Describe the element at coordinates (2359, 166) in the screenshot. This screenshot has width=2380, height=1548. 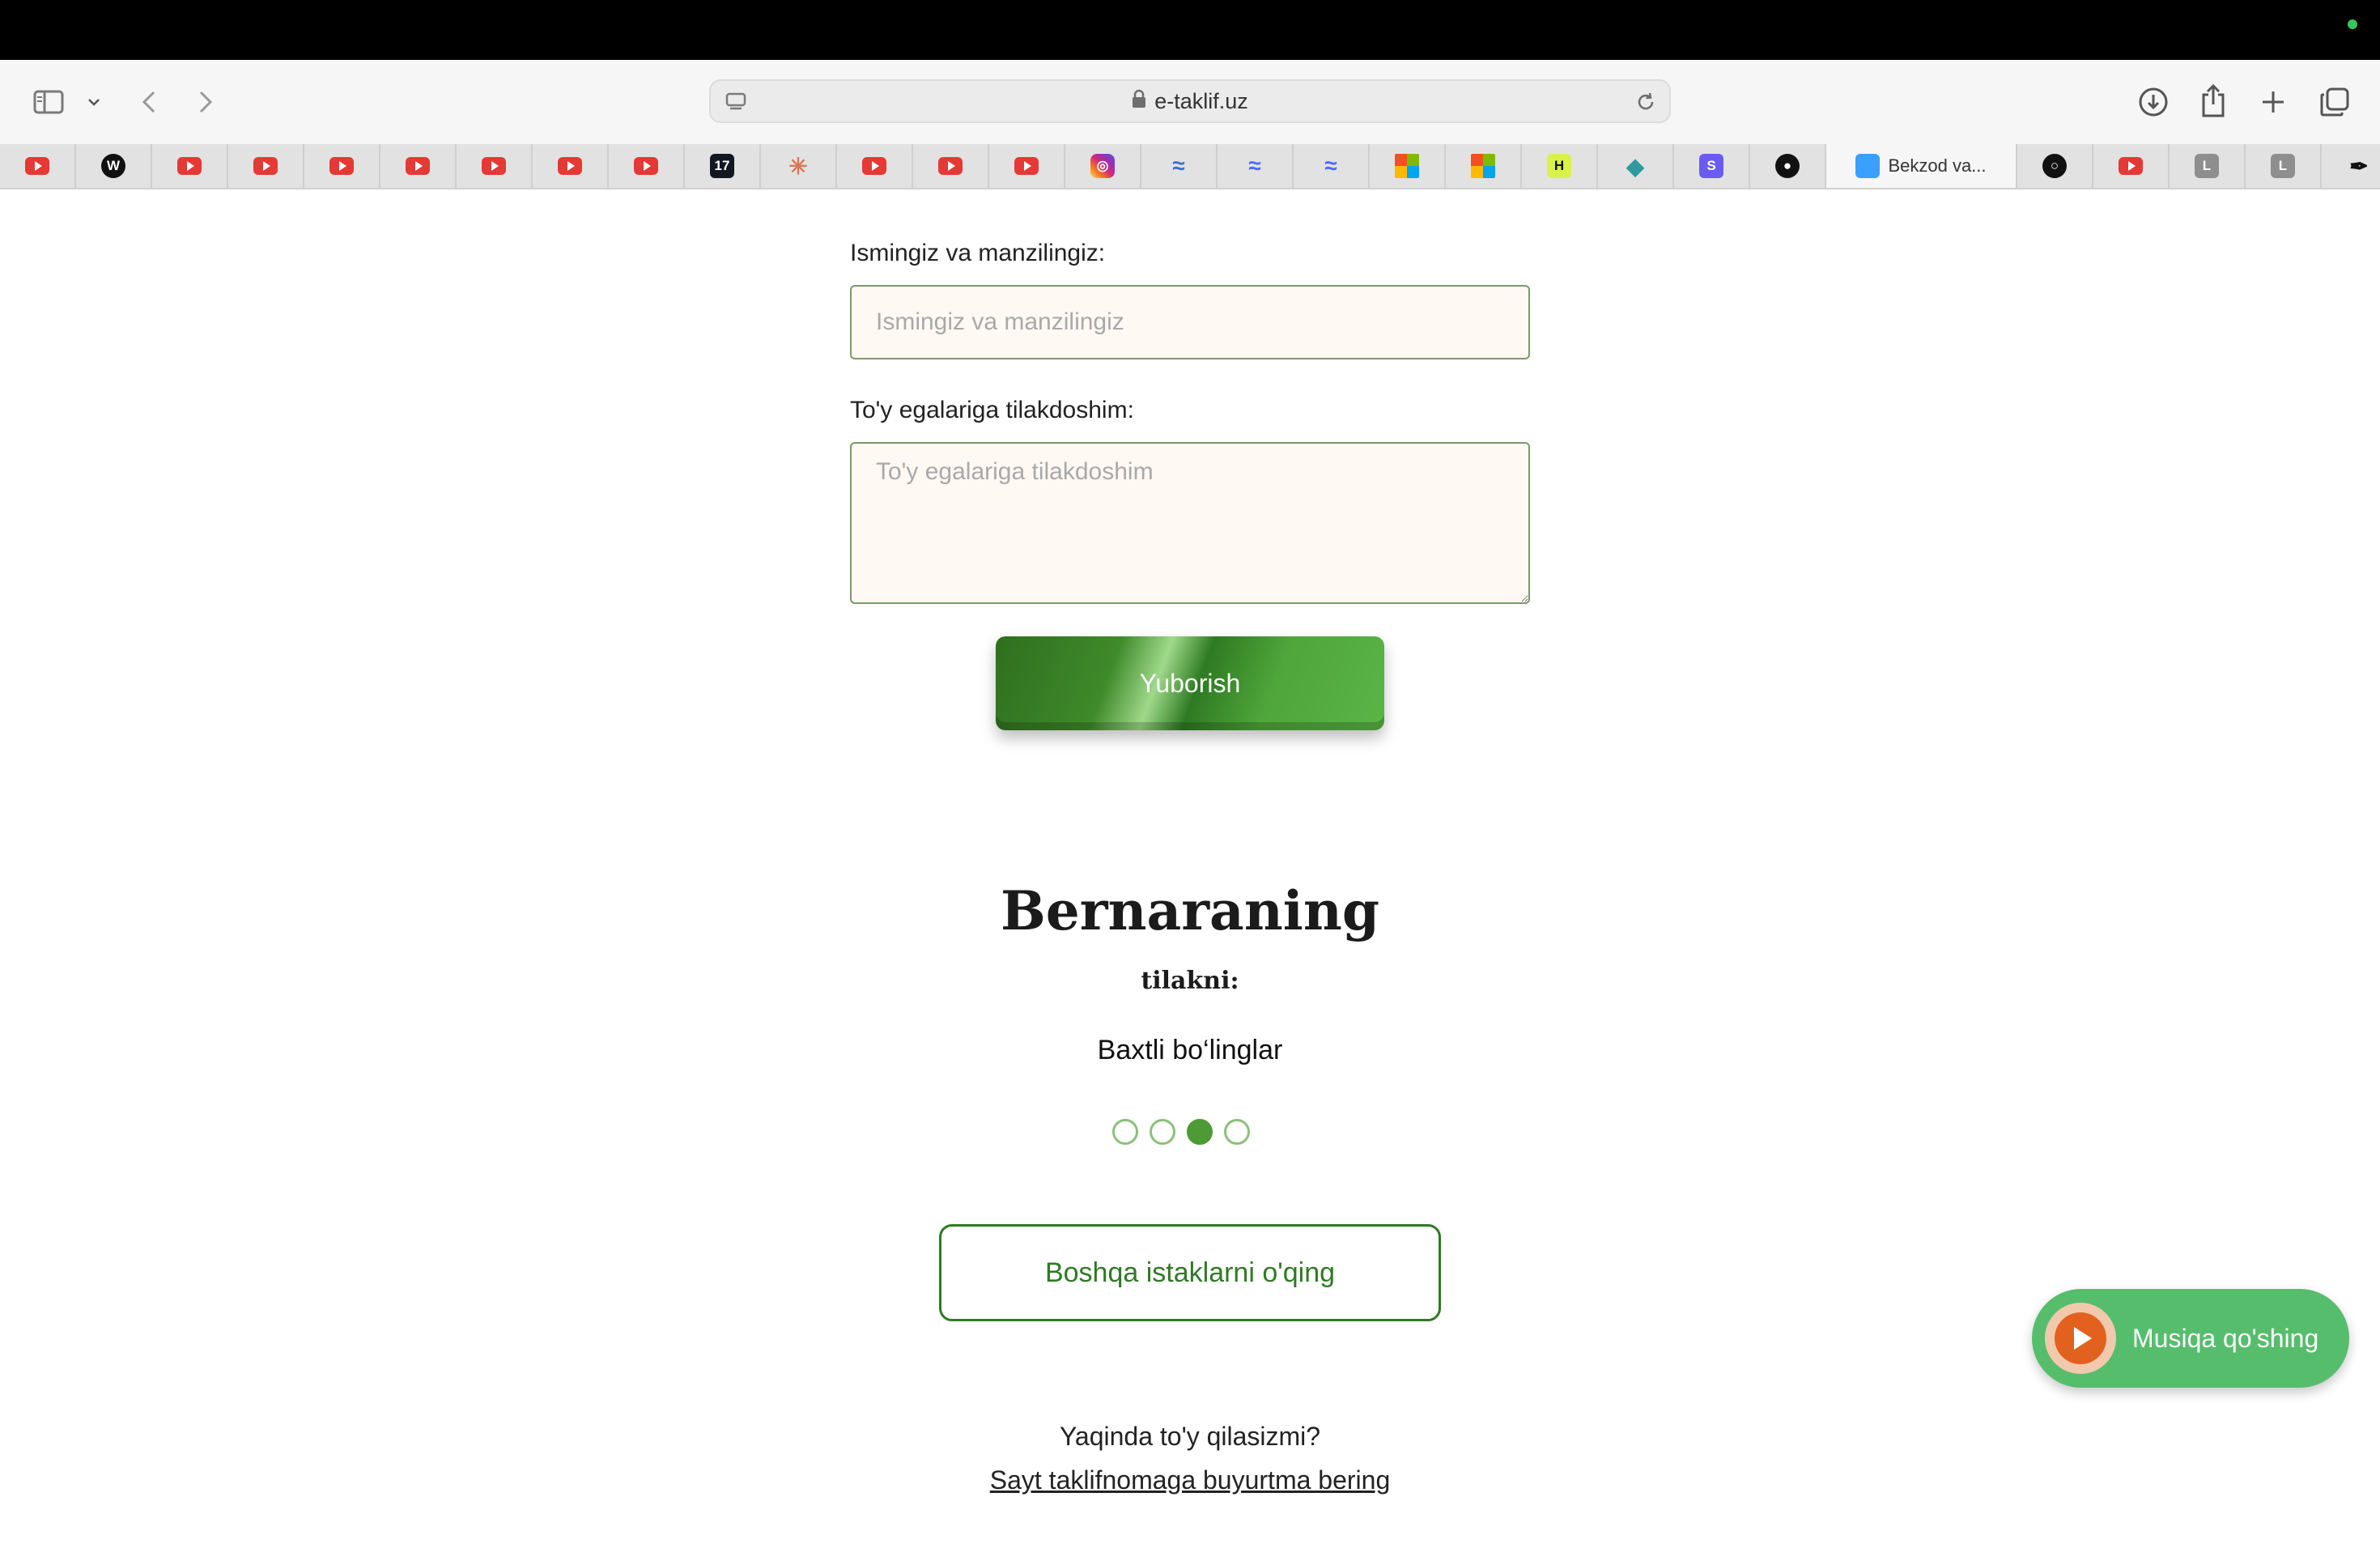
I see `pen-icon: ✒` at that location.